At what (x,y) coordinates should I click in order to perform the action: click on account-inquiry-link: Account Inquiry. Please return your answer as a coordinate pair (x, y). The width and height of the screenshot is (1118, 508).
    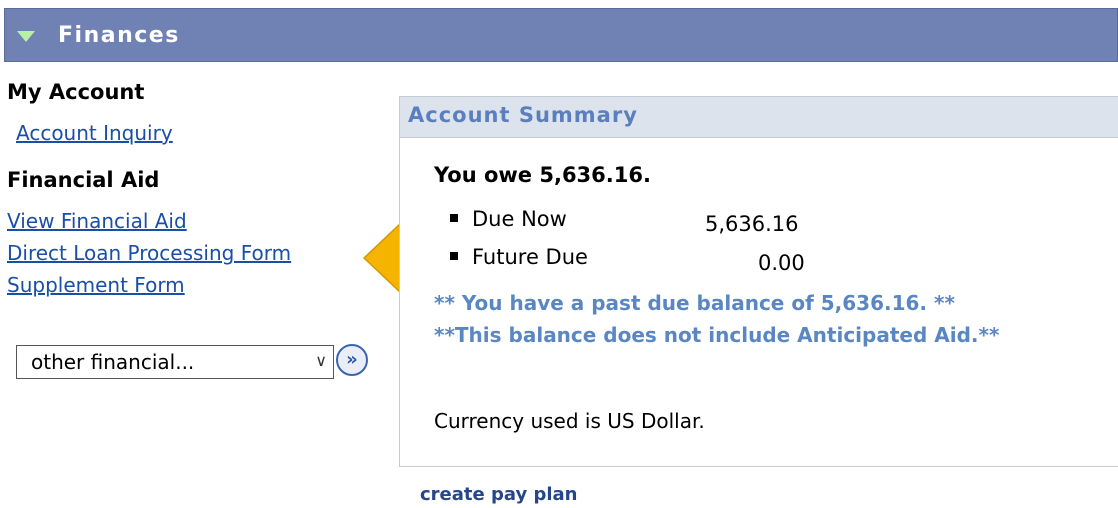
    Looking at the image, I should click on (94, 133).